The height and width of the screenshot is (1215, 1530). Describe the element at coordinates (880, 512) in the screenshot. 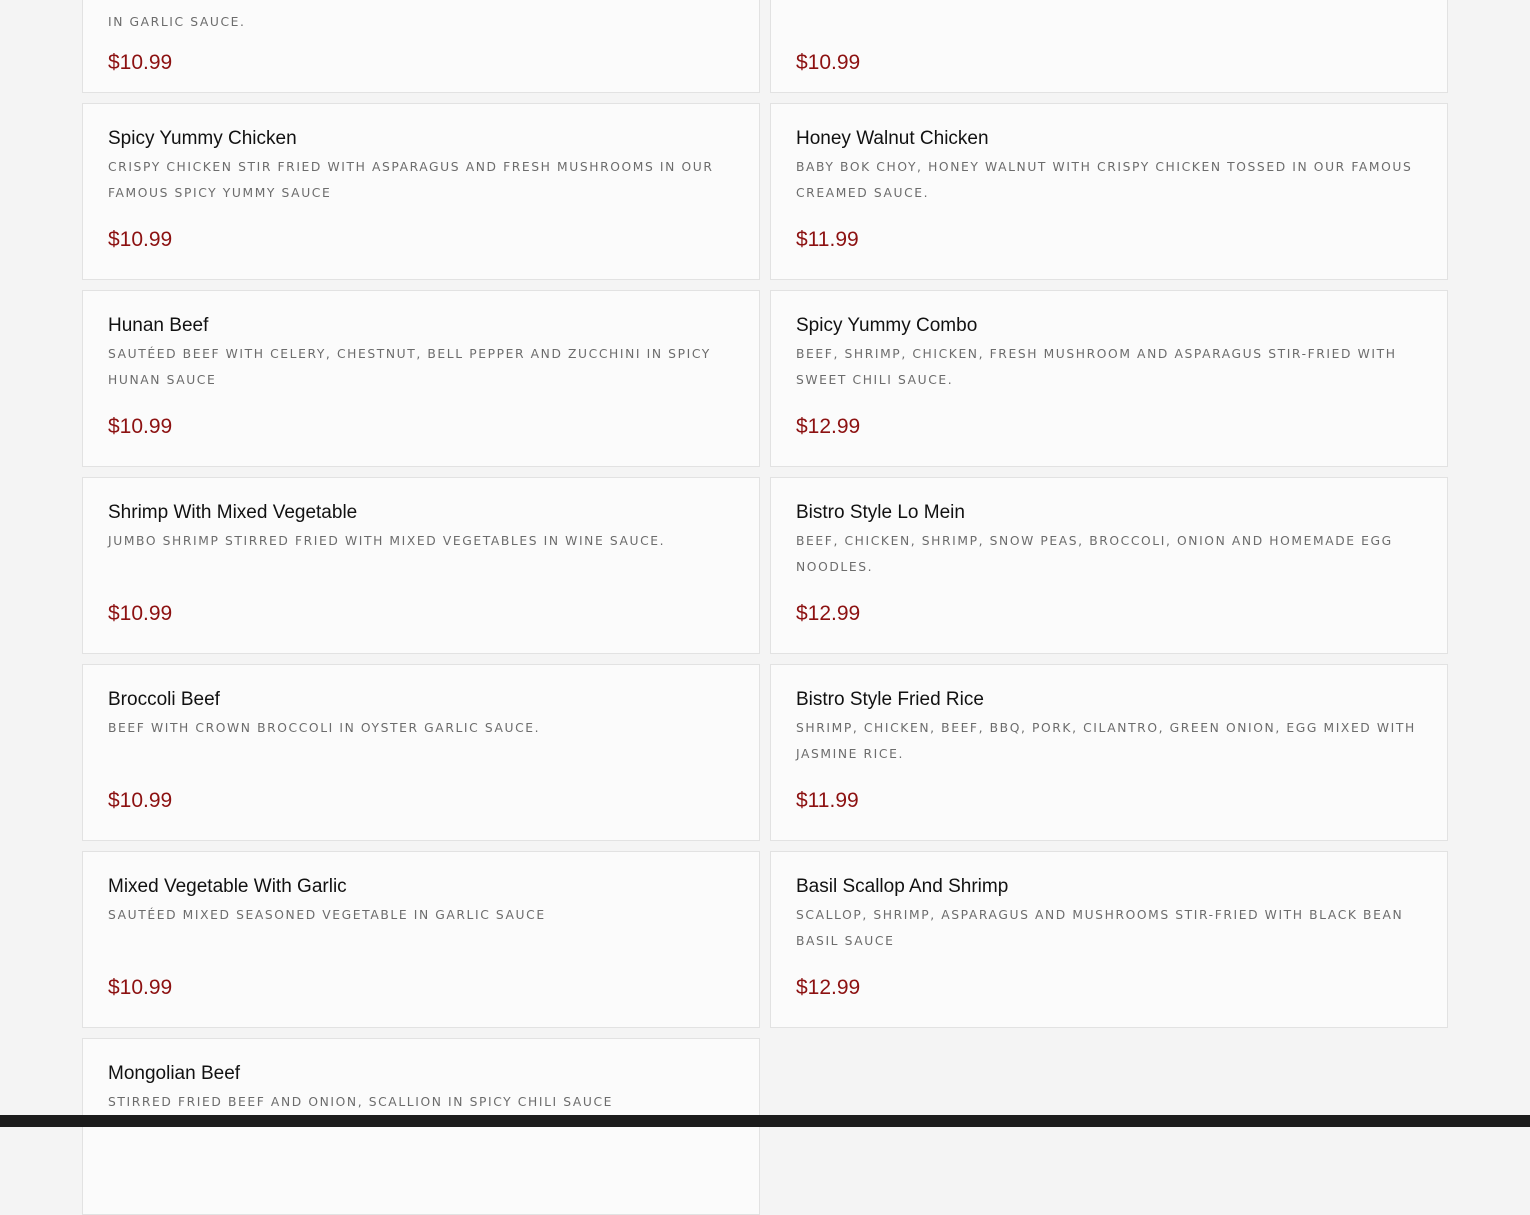

I see `menu-item-name: Bistro Style Lo Mein` at that location.